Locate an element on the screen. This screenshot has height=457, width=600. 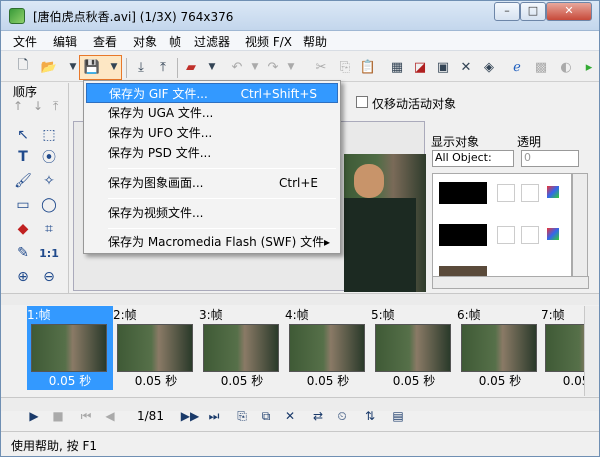
cut-icon: ✂ is located at coordinates (321, 67).